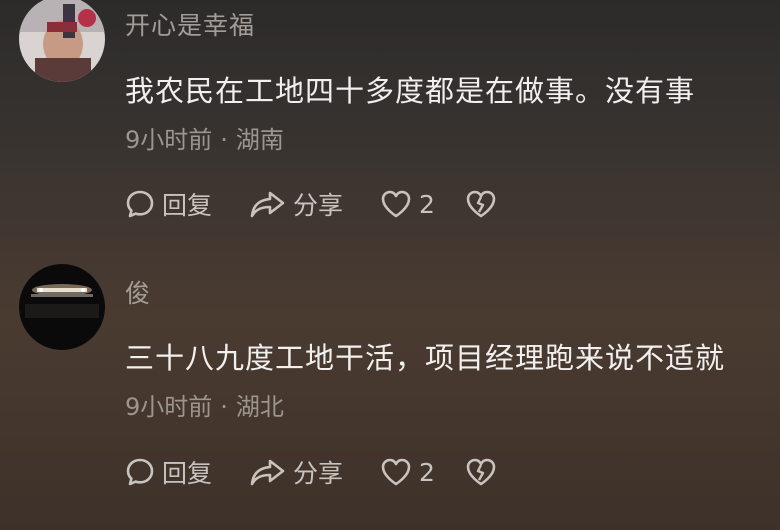 The width and height of the screenshot is (780, 530). What do you see at coordinates (259, 407) in the screenshot?
I see `location: 湖北` at bounding box center [259, 407].